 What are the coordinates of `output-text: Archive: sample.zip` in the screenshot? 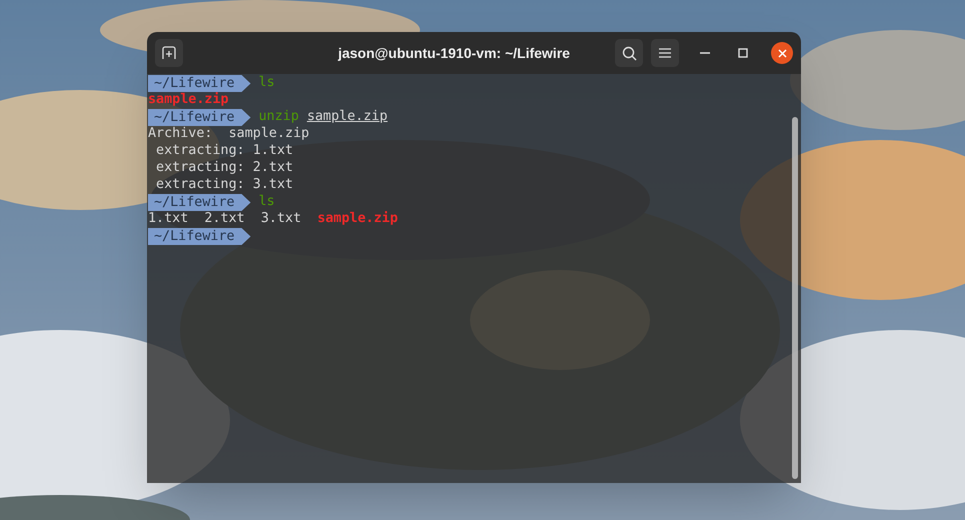 It's located at (229, 134).